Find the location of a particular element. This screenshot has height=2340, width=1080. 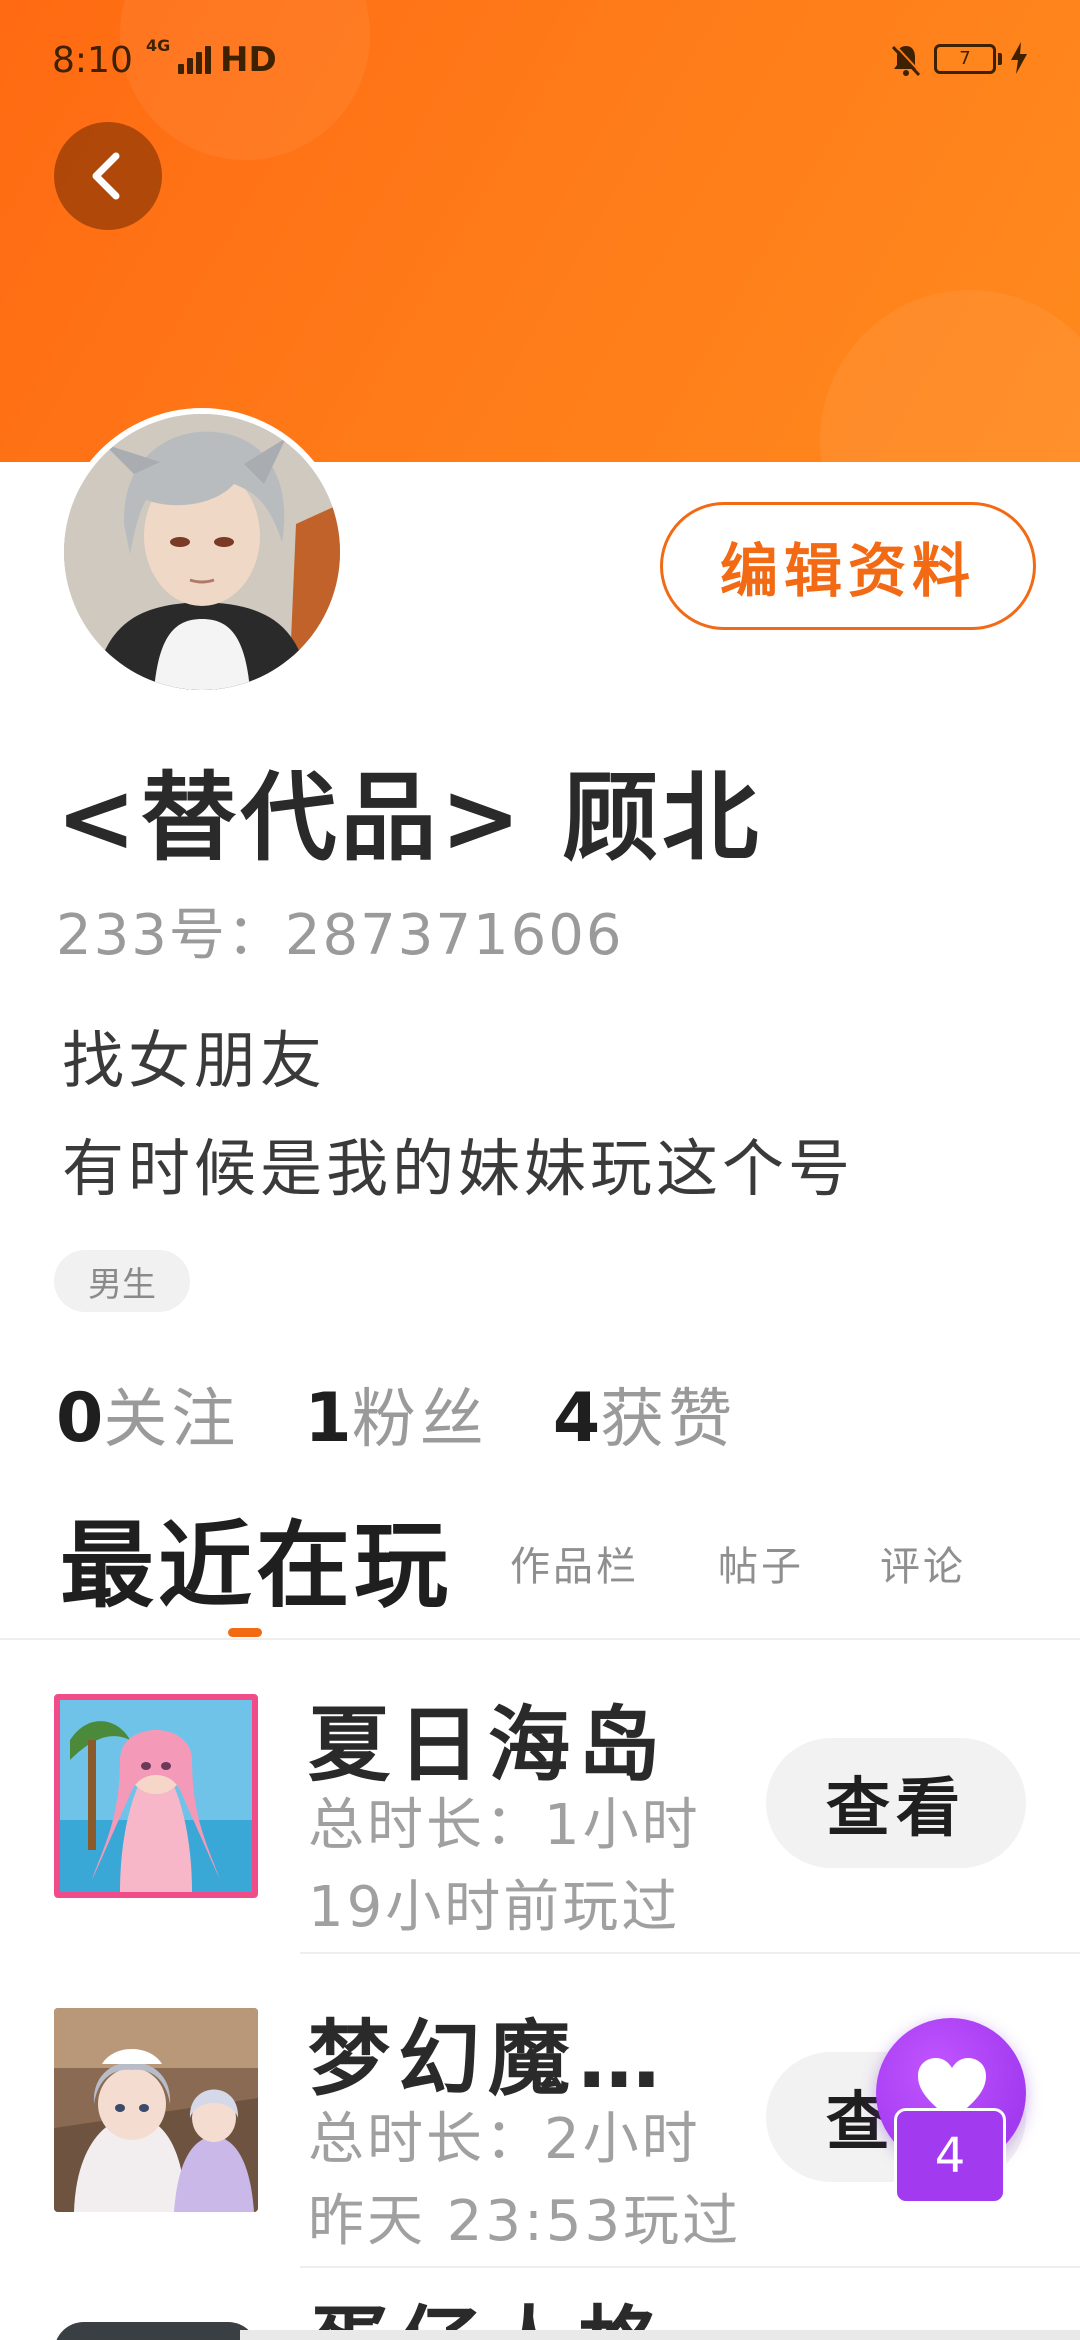

signal-icon is located at coordinates (196, 59).